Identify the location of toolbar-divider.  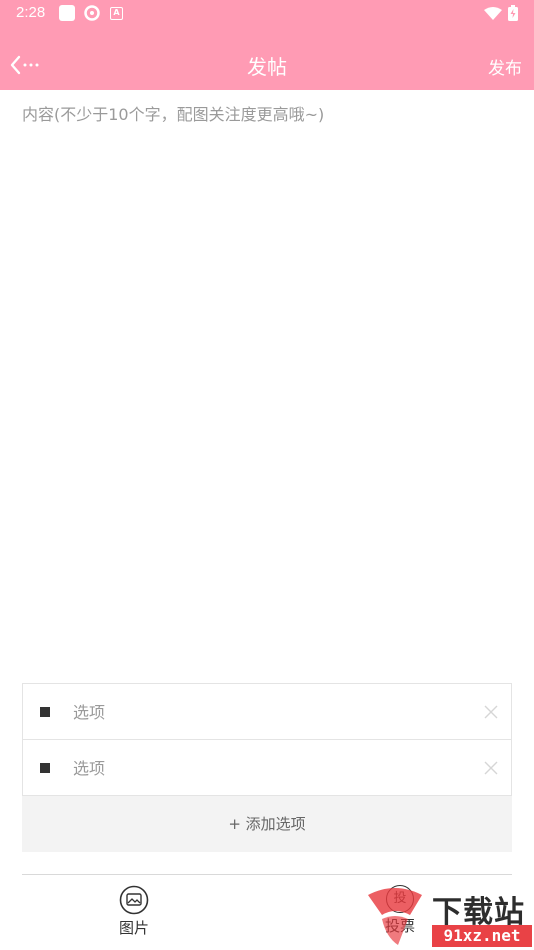
(267, 874).